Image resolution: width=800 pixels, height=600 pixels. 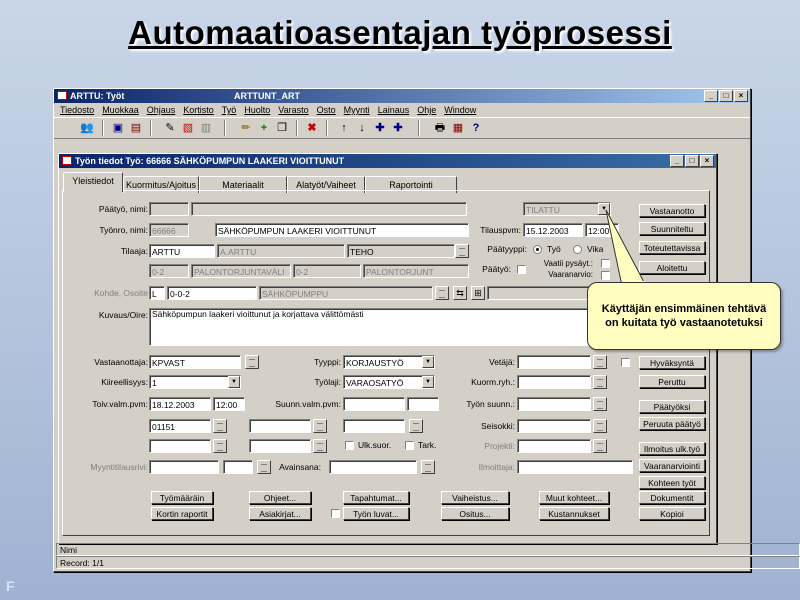 I want to click on tyon-luvat-checkbox, so click(x=335, y=513).